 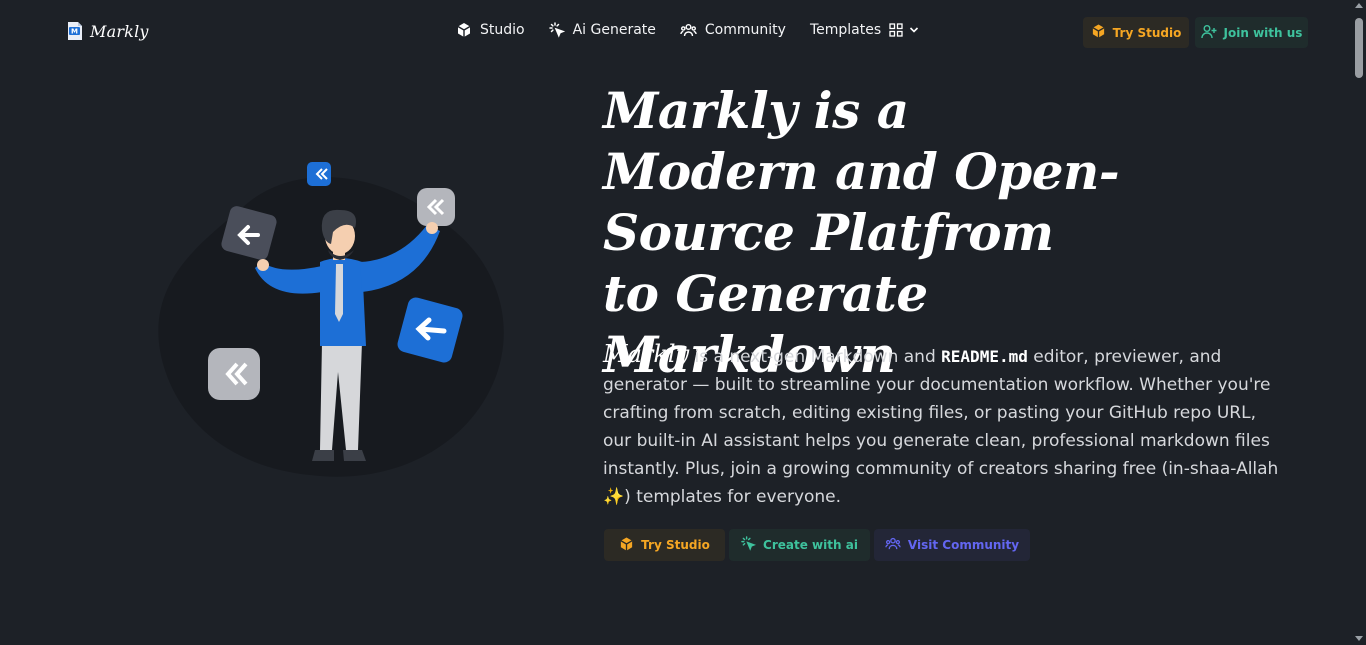 I want to click on join-button: Join with us, so click(x=1251, y=32).